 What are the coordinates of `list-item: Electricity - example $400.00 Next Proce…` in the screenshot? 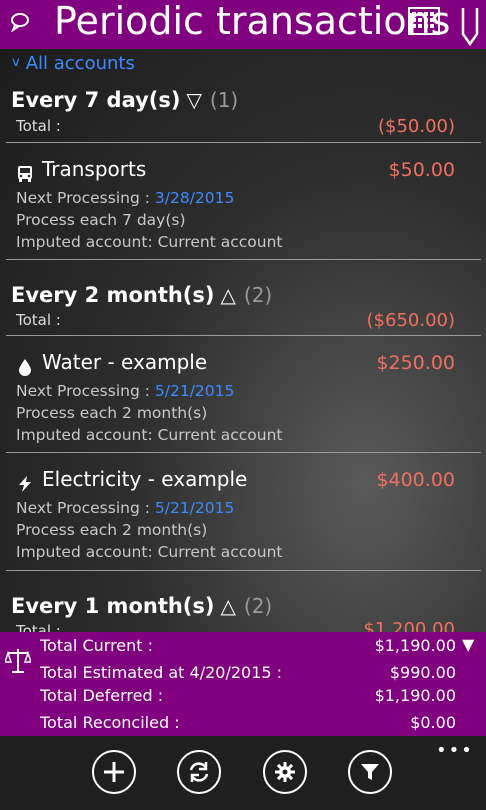 It's located at (238, 522).